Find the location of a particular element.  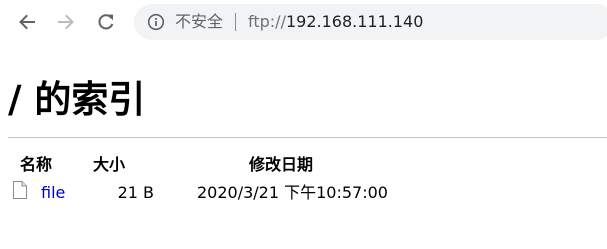

divider is located at coordinates (307, 137).